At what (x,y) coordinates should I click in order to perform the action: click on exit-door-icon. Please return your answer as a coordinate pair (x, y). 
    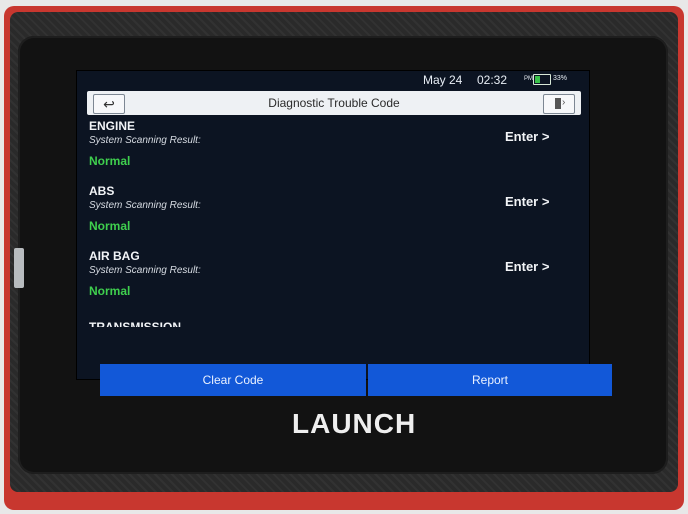
    Looking at the image, I should click on (558, 103).